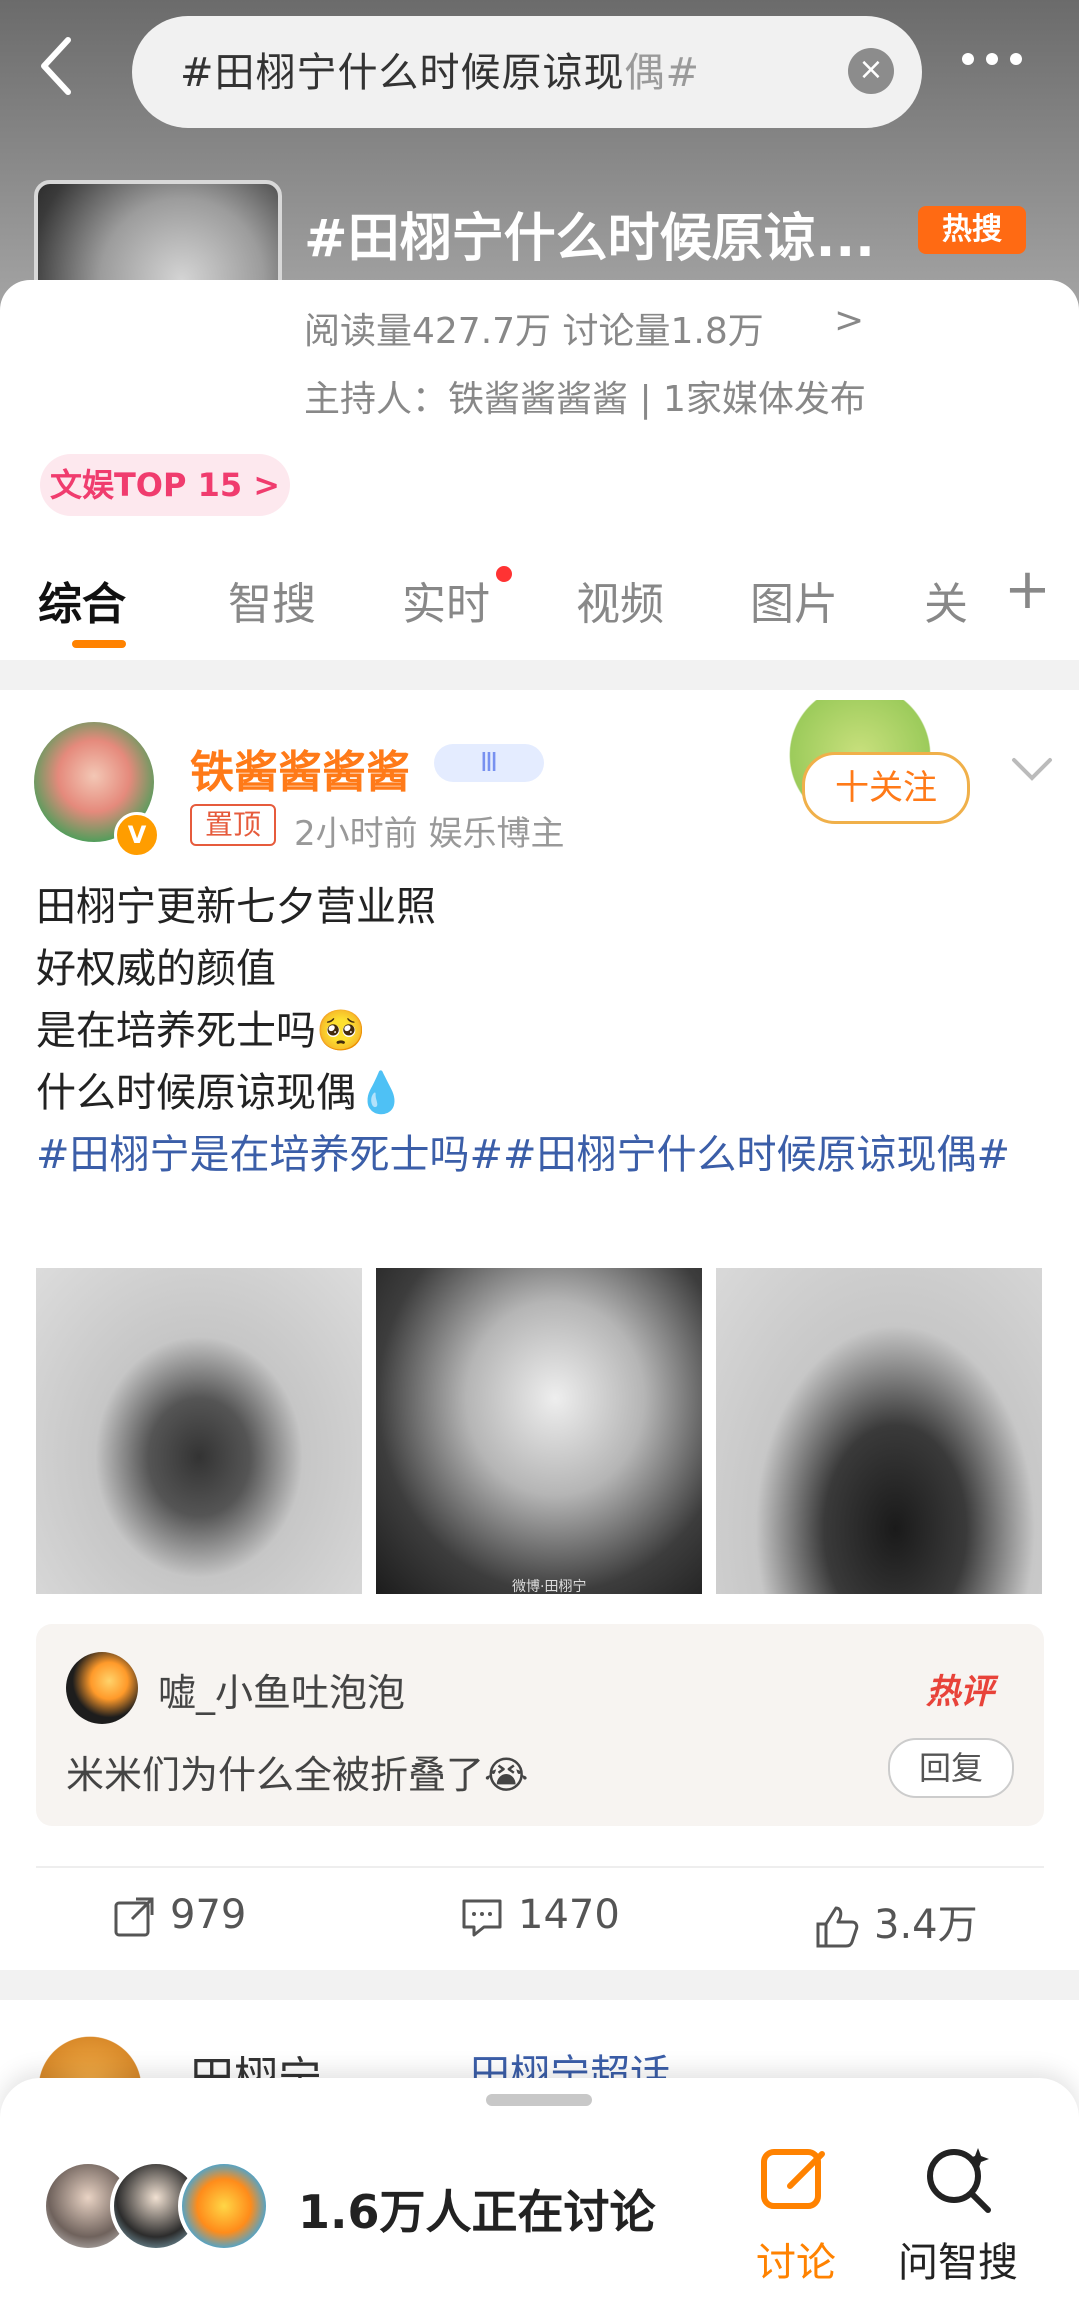 Image resolution: width=1079 pixels, height=2315 pixels. Describe the element at coordinates (585, 396) in the screenshot. I see `topic-host: 主持人：铁酱酱酱酱 | 1家媒体发布` at that location.